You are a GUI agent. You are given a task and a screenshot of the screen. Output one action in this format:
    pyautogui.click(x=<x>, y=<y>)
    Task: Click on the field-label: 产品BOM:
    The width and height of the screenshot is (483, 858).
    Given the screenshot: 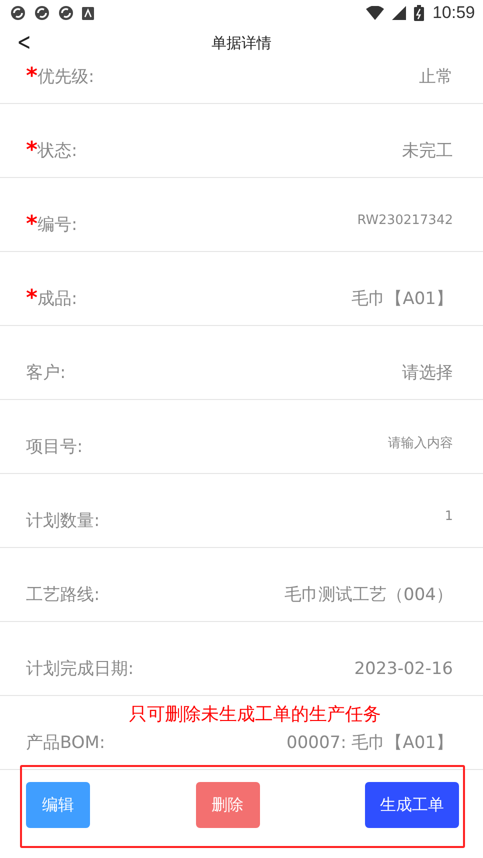 What is the action you would take?
    pyautogui.click(x=66, y=743)
    